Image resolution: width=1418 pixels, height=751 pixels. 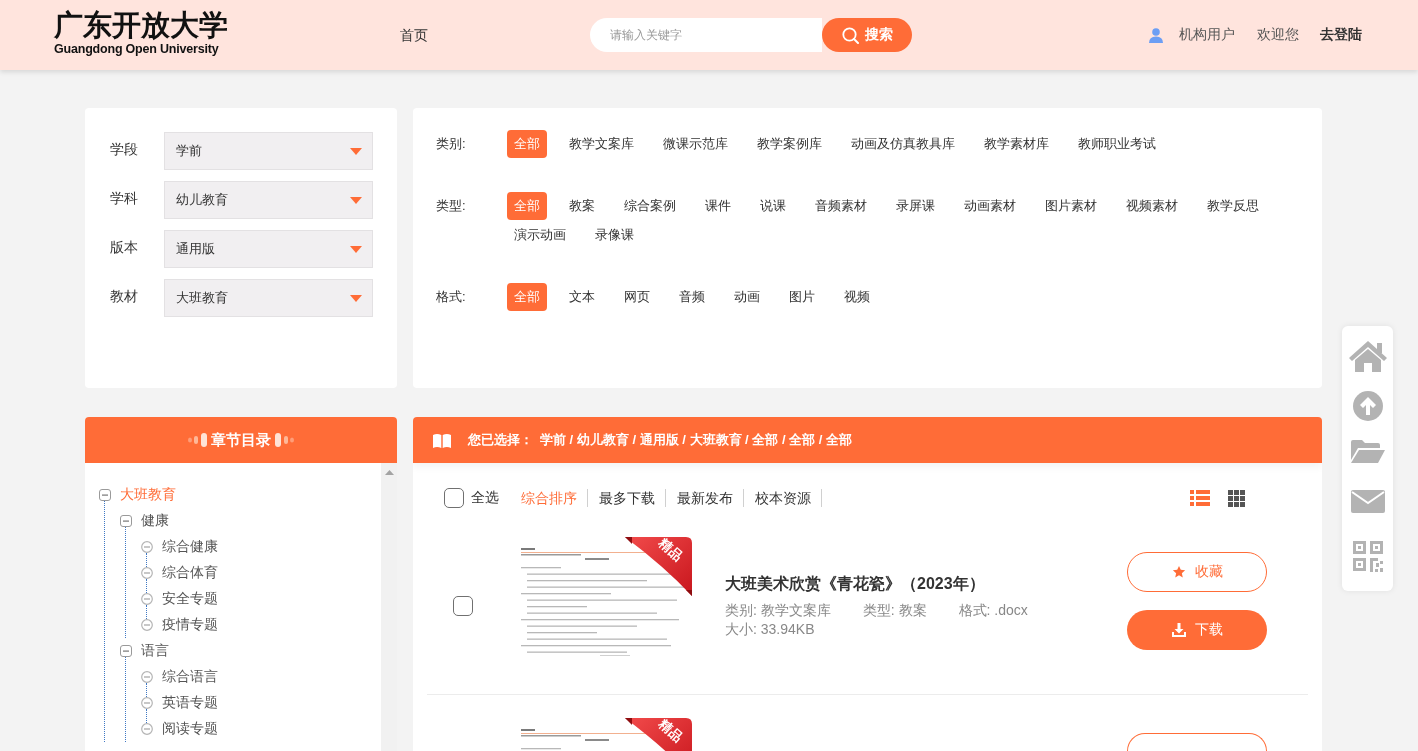 What do you see at coordinates (190, 547) in the screenshot?
I see `tree-item: 综合健康` at bounding box center [190, 547].